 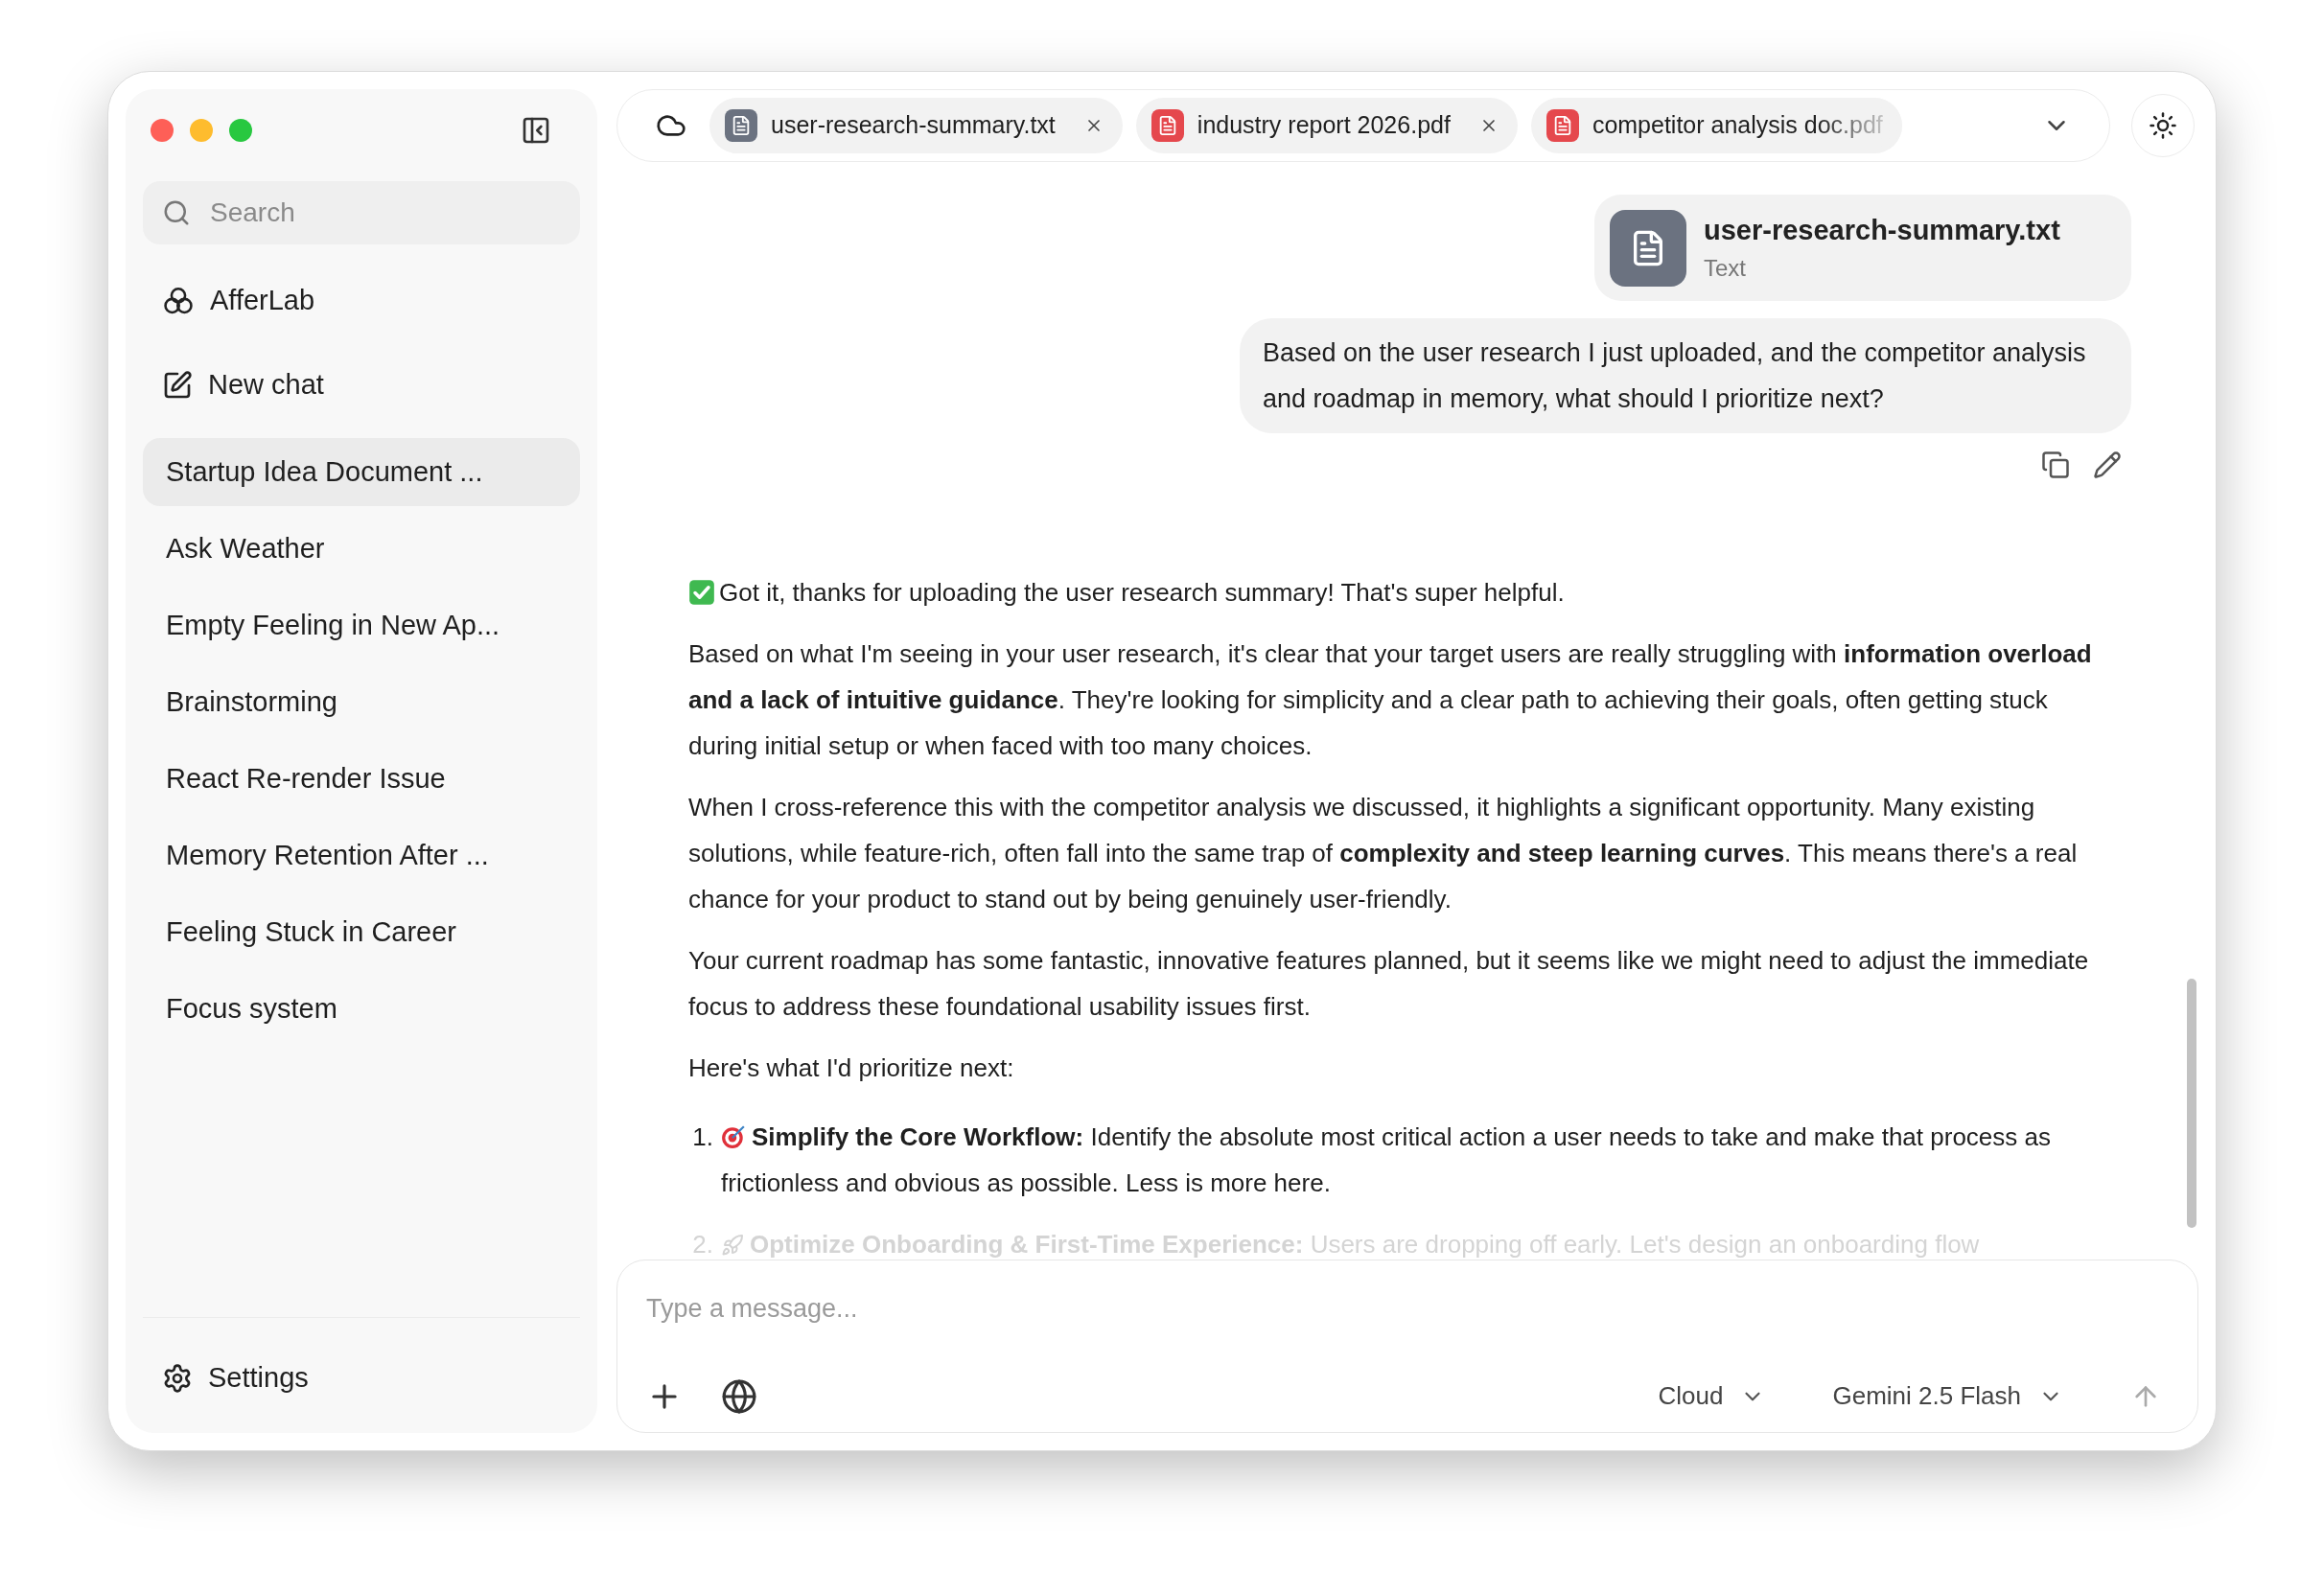 What do you see at coordinates (732, 1245) in the screenshot?
I see `rocket-icon` at bounding box center [732, 1245].